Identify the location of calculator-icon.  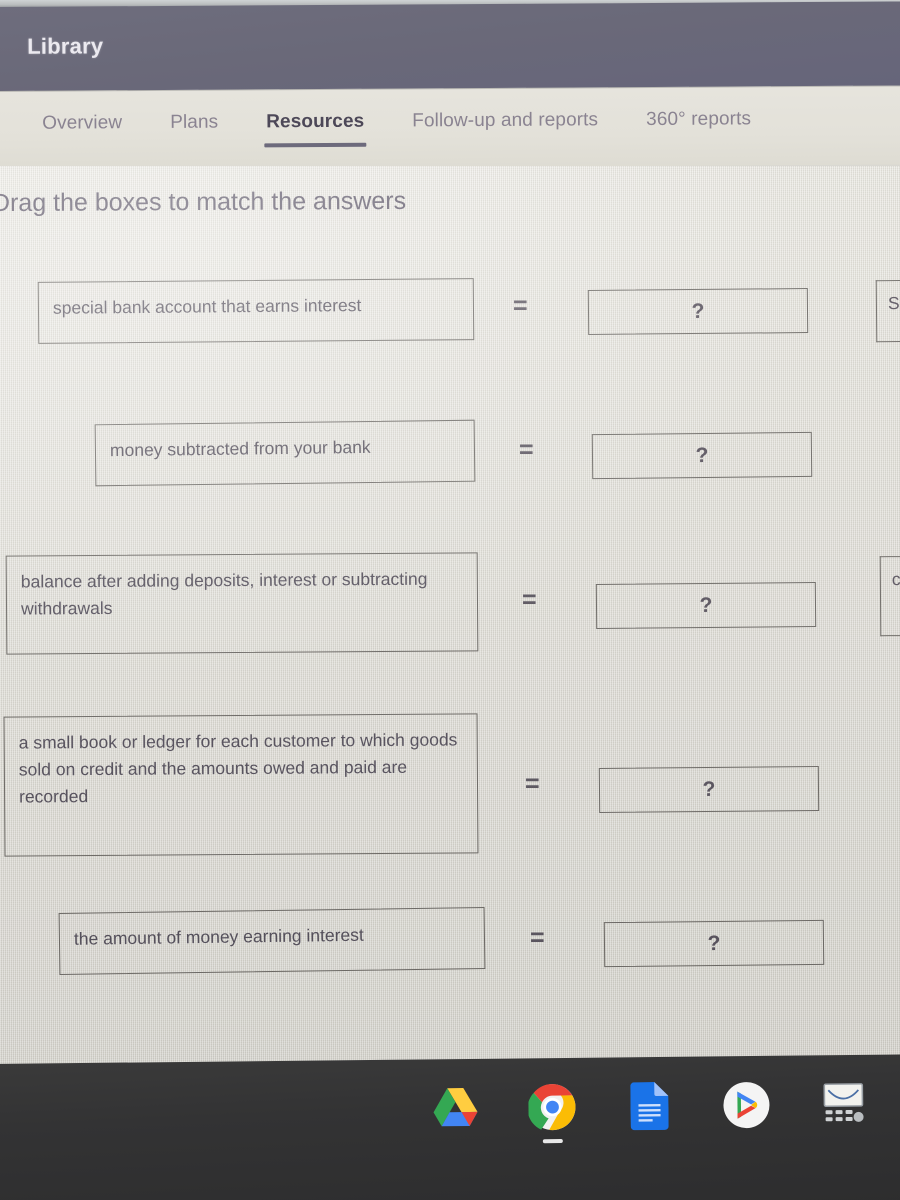
(843, 1102).